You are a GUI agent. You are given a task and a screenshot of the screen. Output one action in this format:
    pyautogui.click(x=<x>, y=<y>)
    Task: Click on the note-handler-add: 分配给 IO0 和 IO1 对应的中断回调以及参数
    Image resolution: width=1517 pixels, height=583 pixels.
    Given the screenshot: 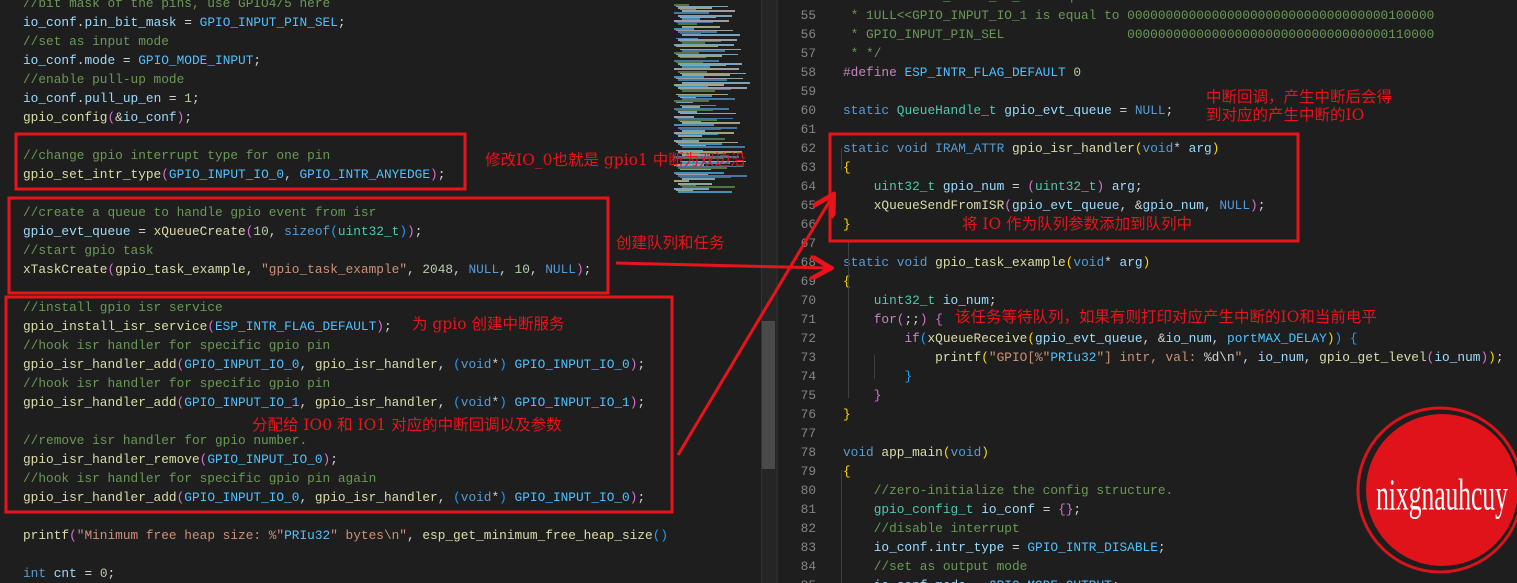 What is the action you would take?
    pyautogui.click(x=407, y=425)
    